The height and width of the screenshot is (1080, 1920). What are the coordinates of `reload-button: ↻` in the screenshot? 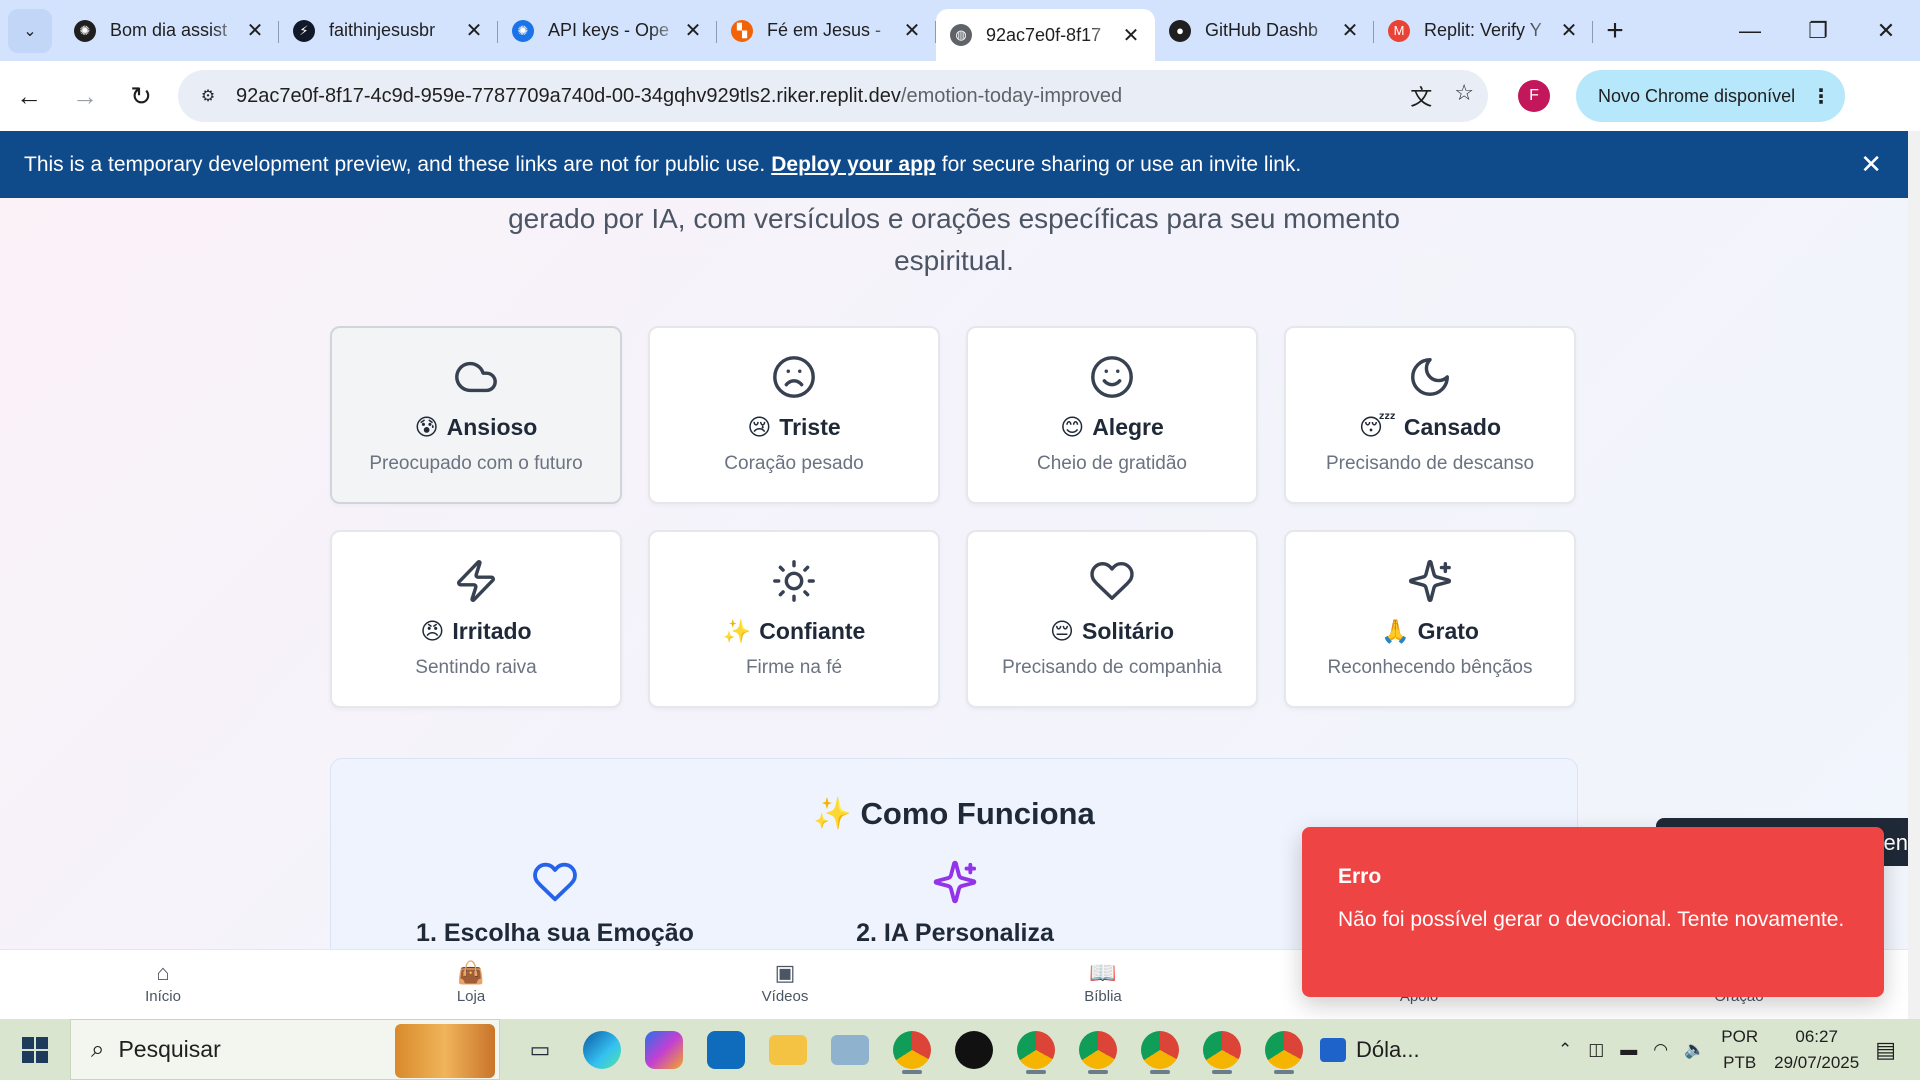 It's located at (141, 96).